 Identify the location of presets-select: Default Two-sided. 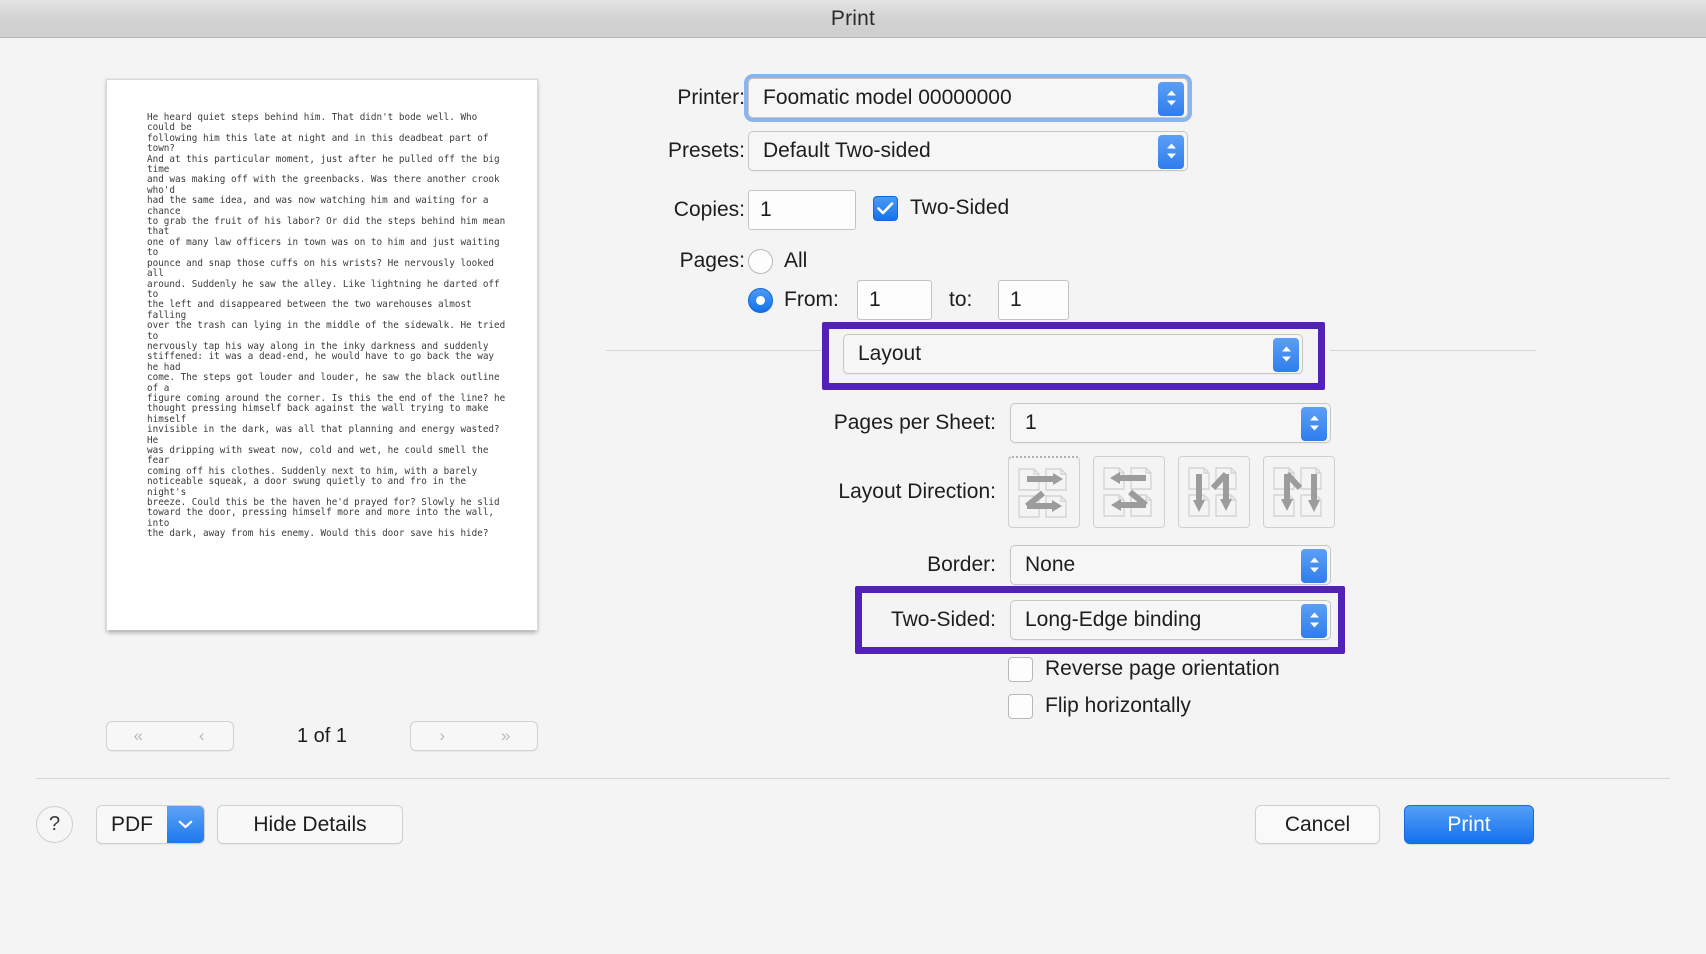
(968, 151).